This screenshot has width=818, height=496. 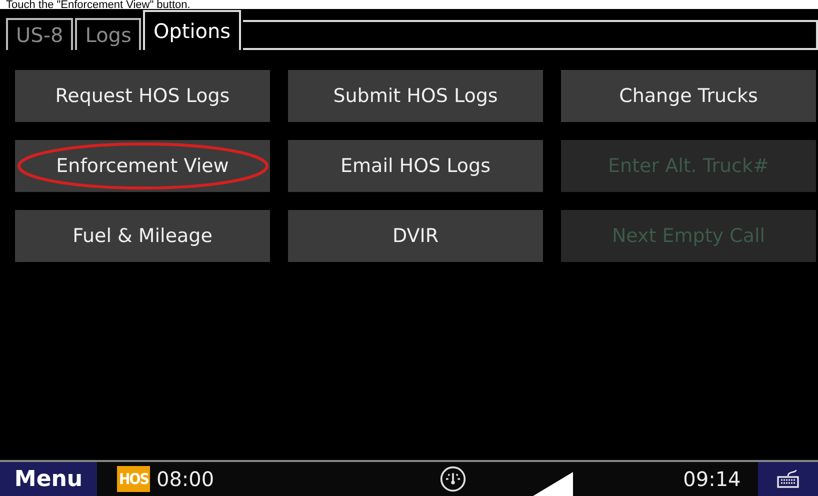 I want to click on option-button: Request HOS Logs, so click(x=142, y=96).